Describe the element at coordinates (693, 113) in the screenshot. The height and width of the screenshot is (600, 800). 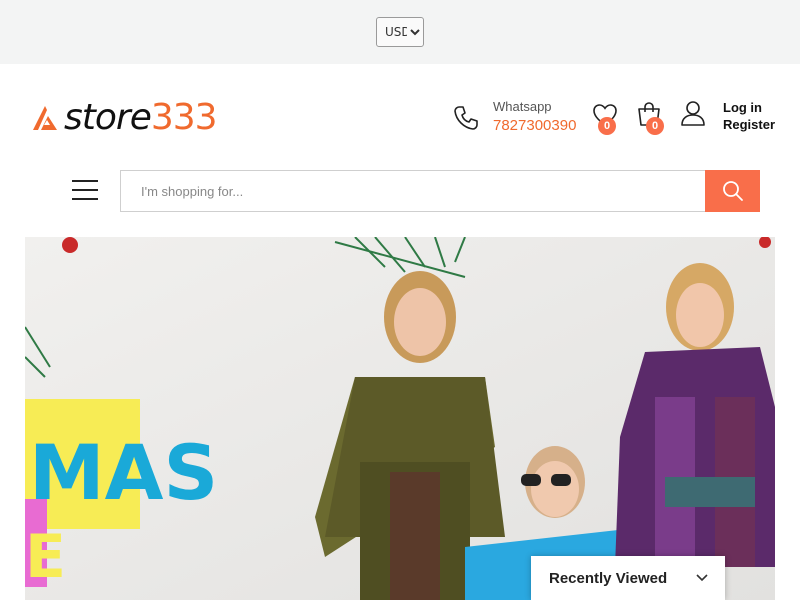
I see `user-icon` at that location.